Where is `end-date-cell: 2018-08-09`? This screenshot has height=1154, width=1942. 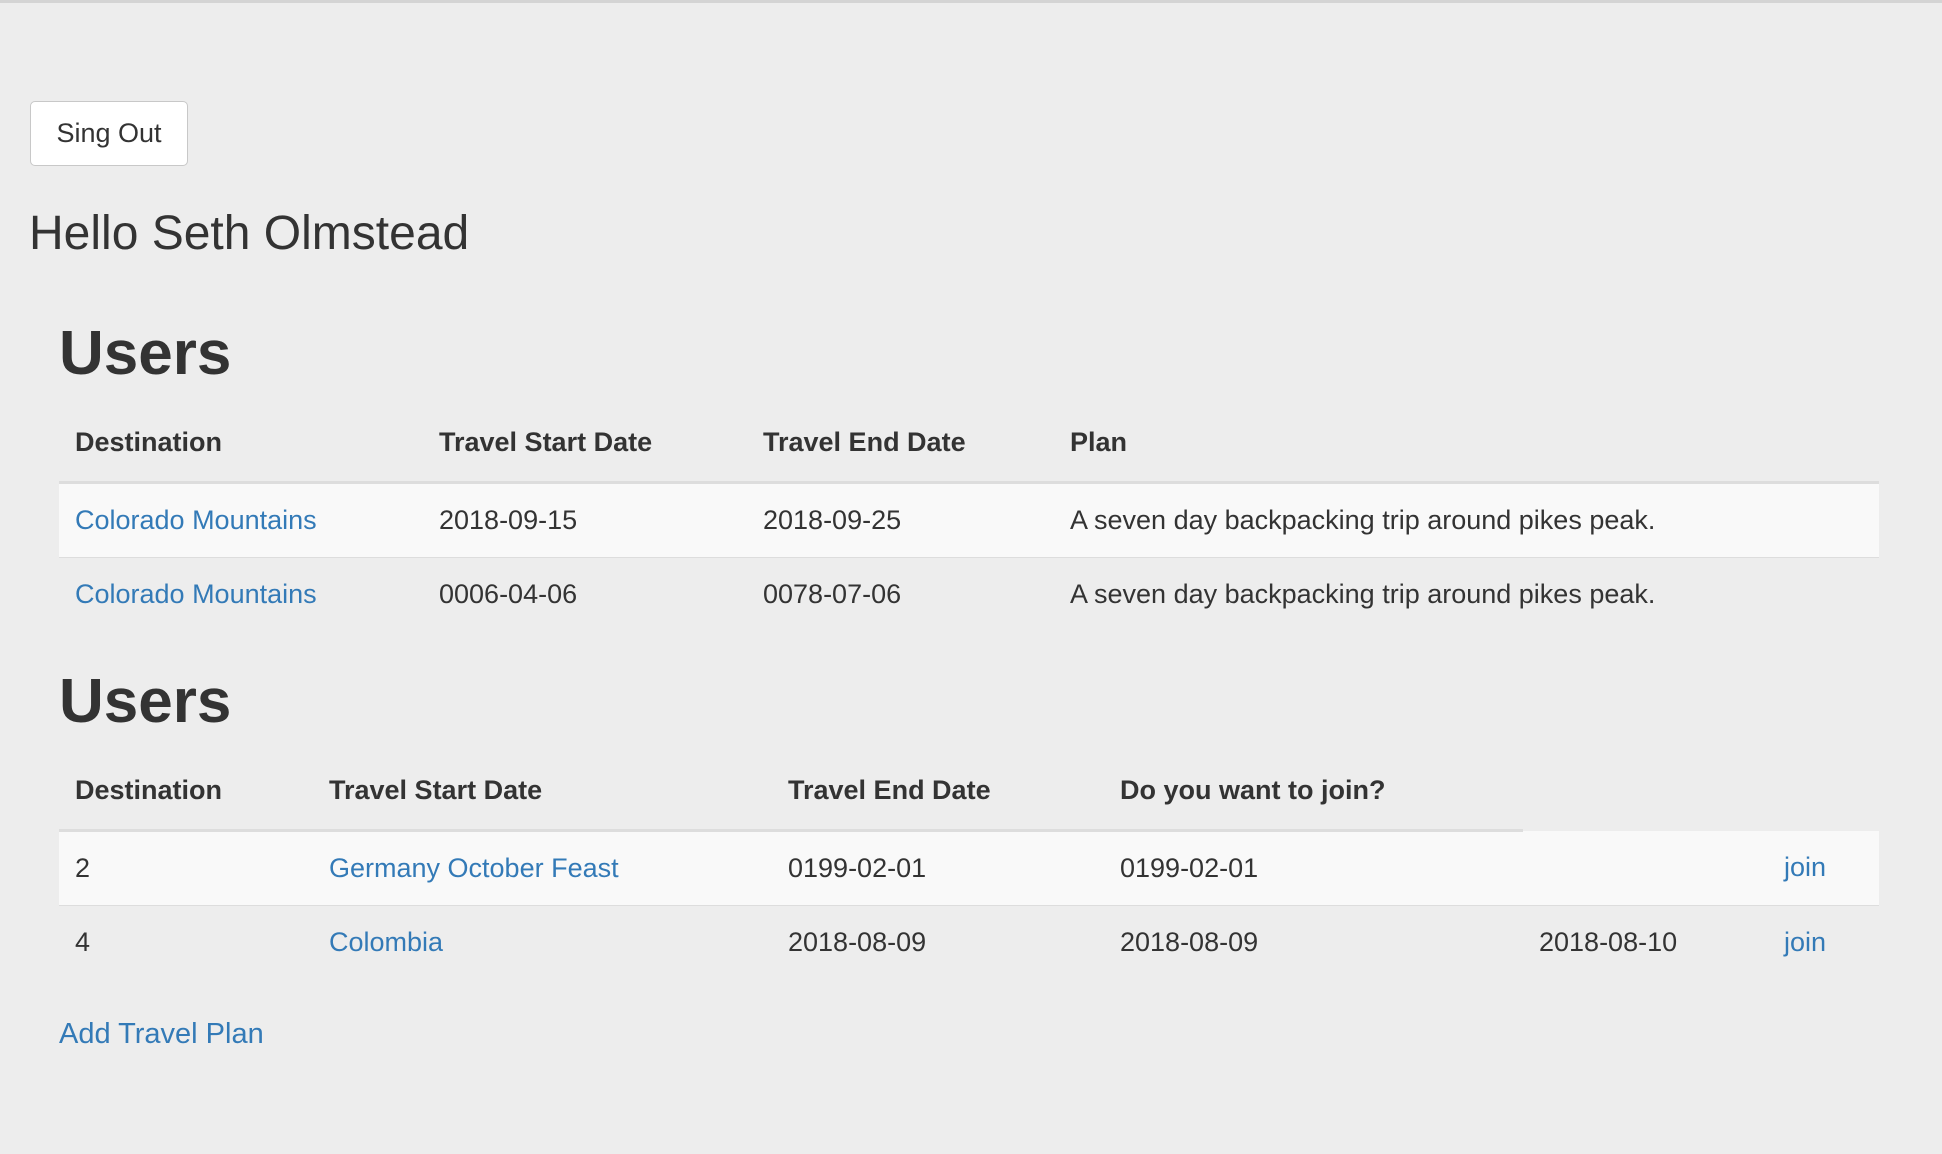 end-date-cell: 2018-08-09 is located at coordinates (1189, 942).